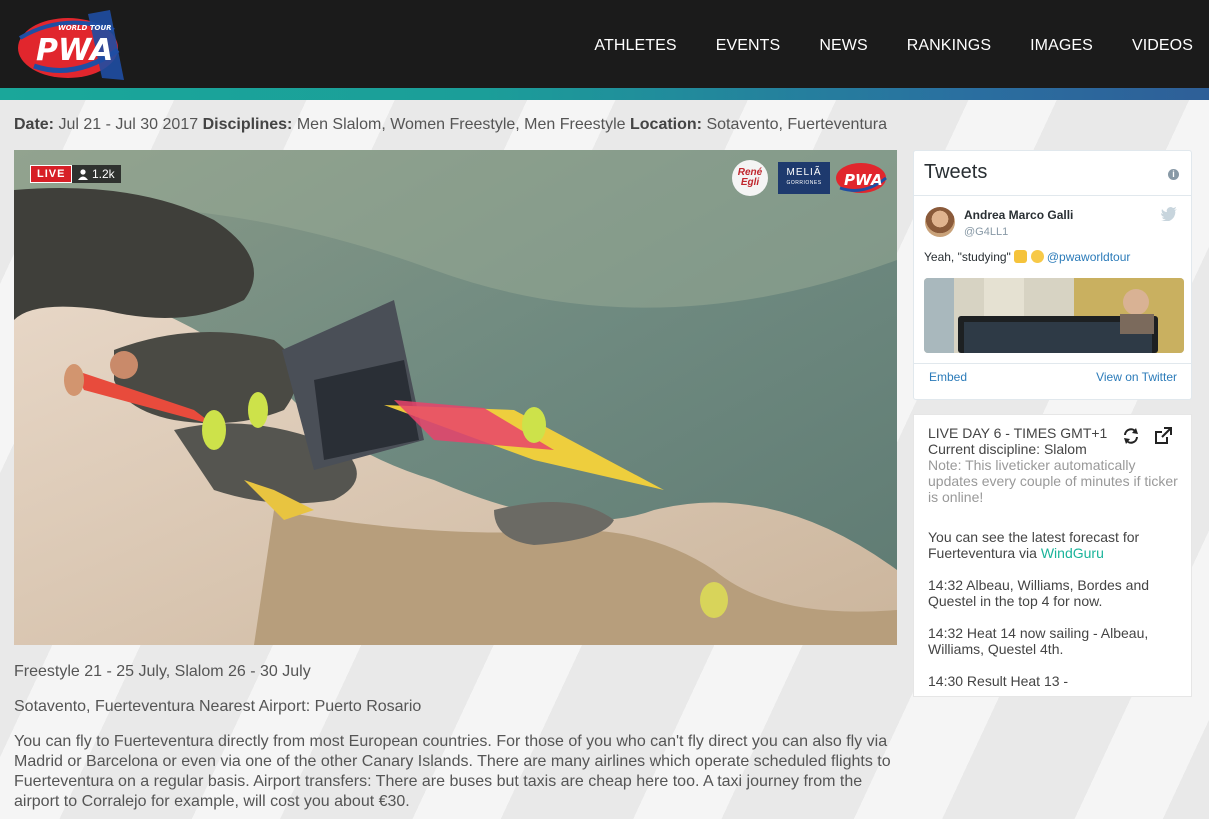 The height and width of the screenshot is (819, 1209). What do you see at coordinates (843, 46) in the screenshot?
I see `nav-news: NEWS` at bounding box center [843, 46].